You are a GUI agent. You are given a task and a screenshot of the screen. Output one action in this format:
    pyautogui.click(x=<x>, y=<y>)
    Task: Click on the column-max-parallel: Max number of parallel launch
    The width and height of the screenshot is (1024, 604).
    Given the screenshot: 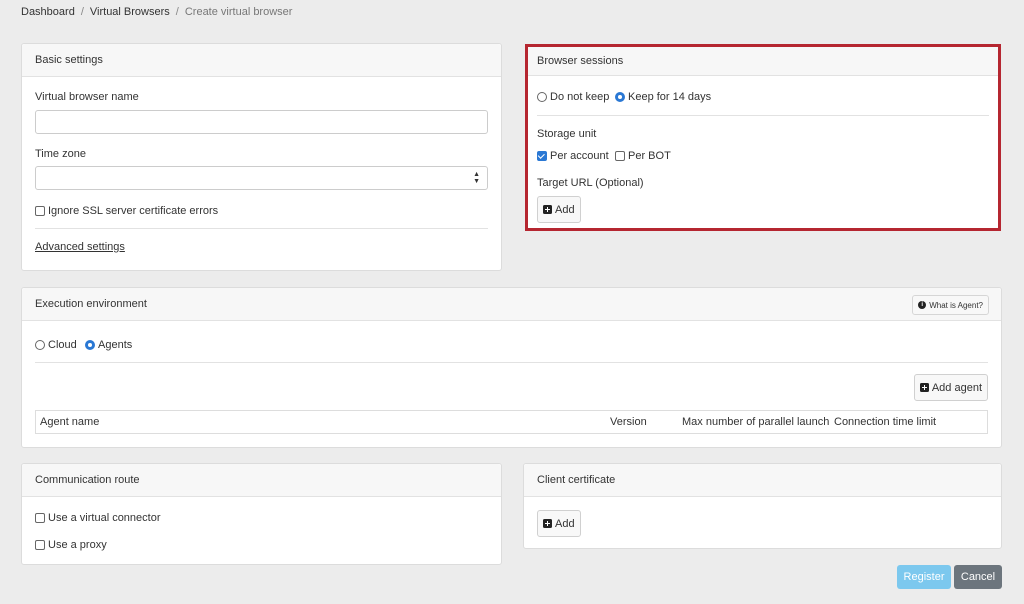 What is the action you would take?
    pyautogui.click(x=756, y=422)
    